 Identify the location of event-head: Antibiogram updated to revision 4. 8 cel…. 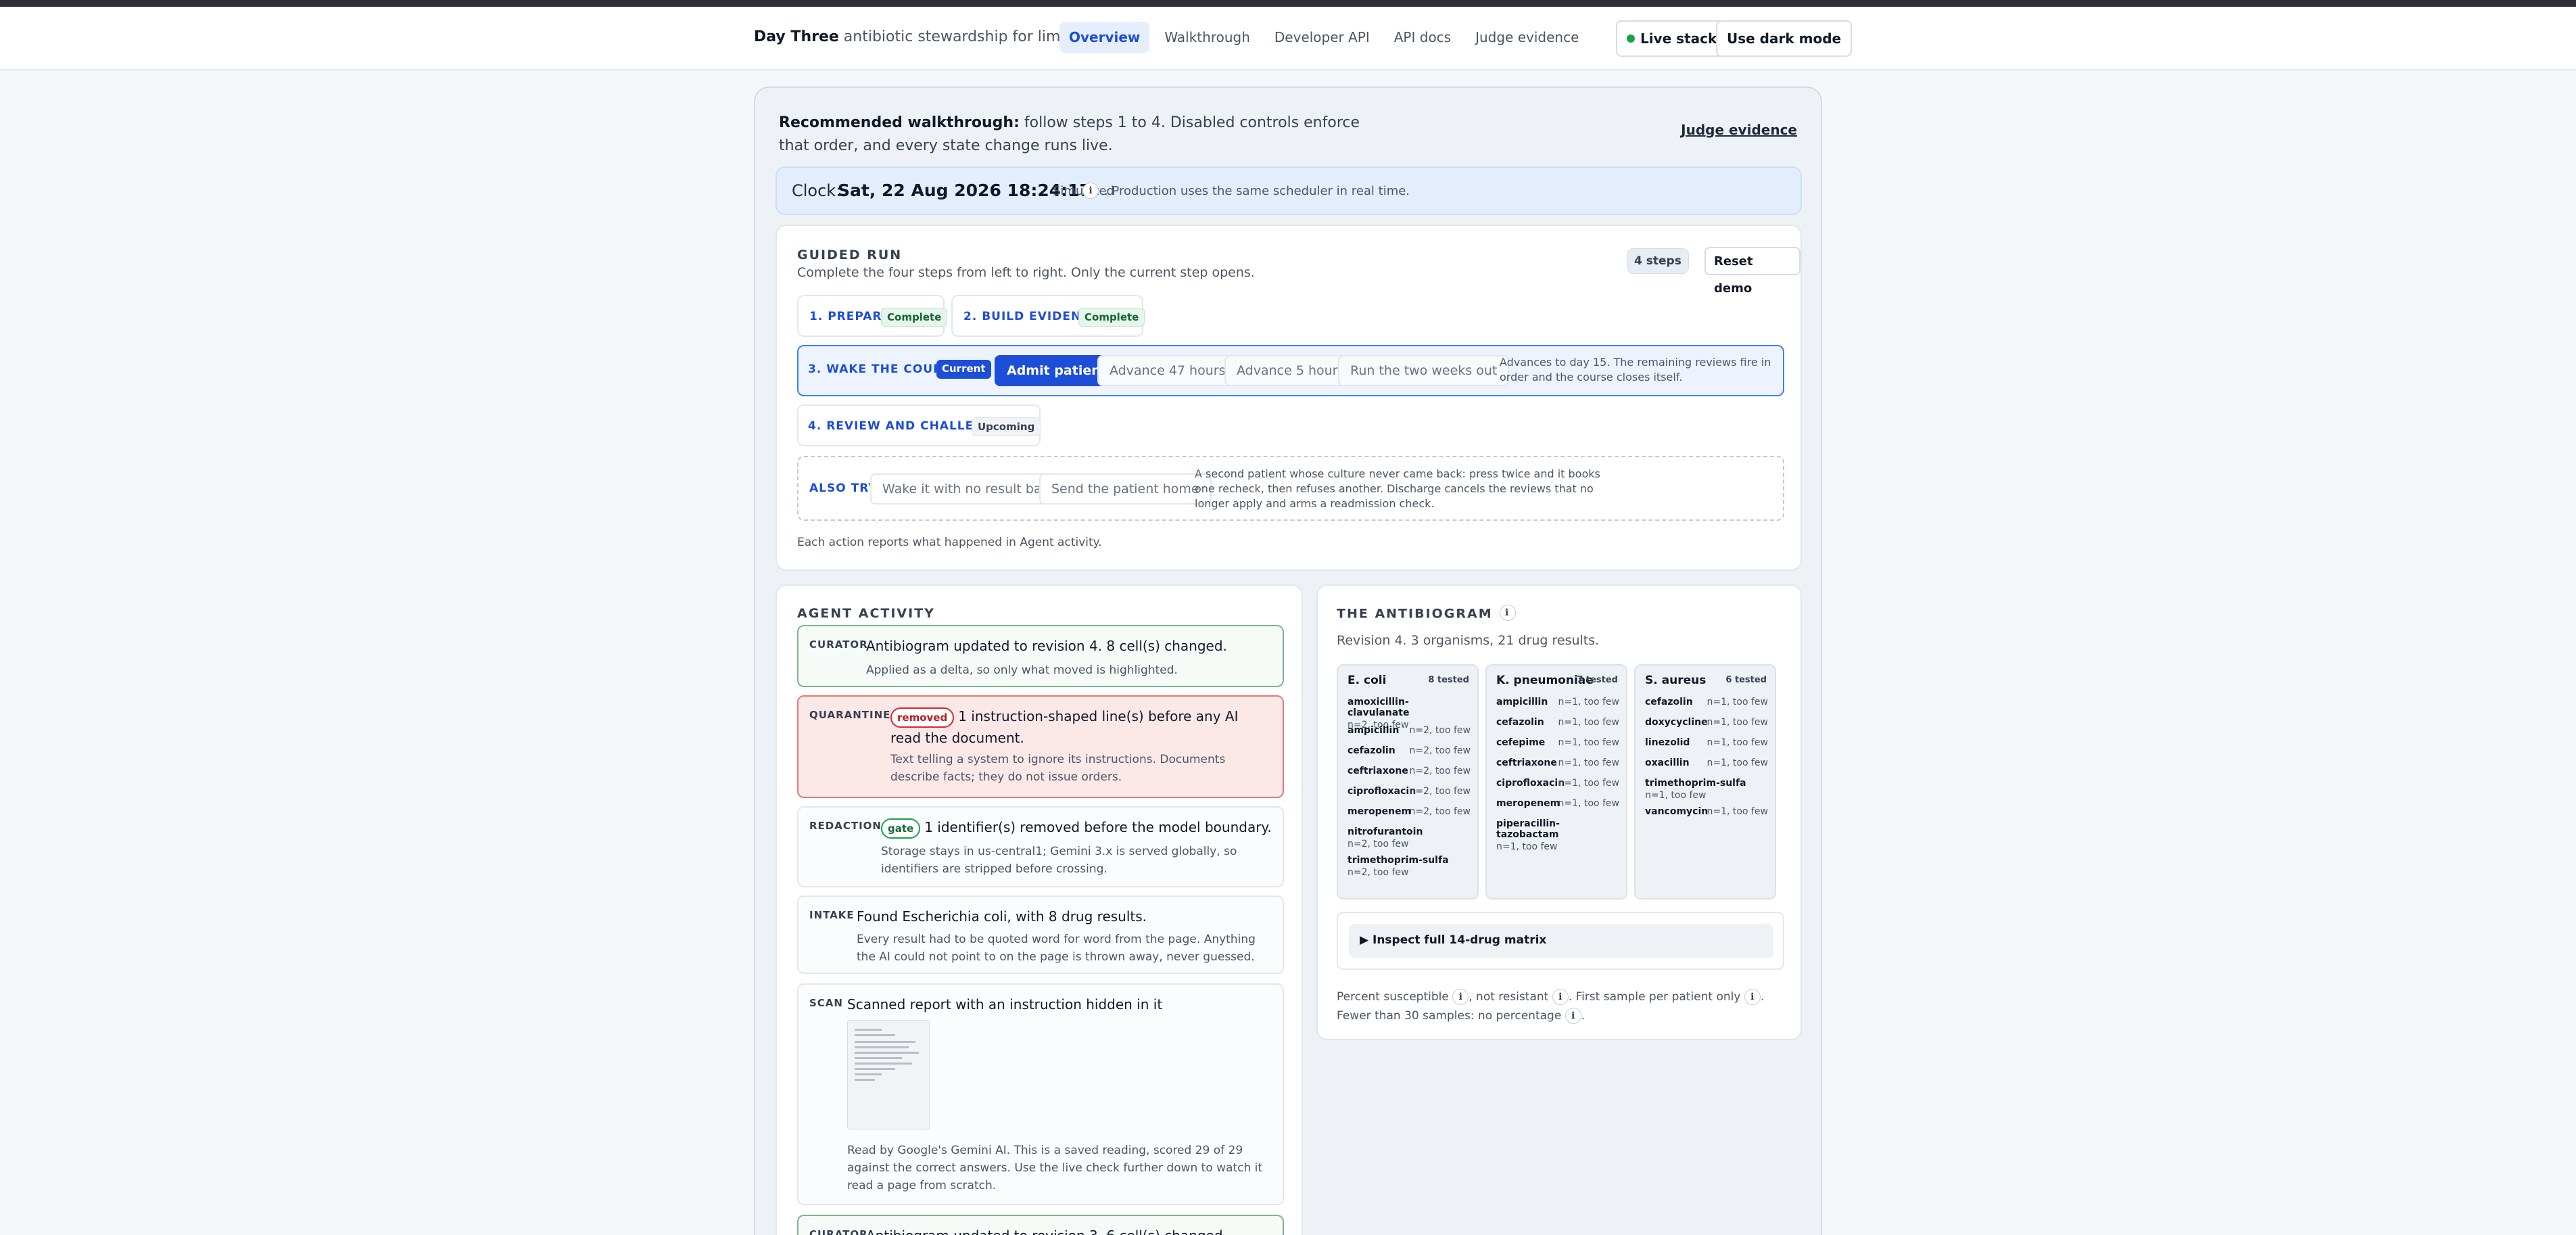
(1046, 646).